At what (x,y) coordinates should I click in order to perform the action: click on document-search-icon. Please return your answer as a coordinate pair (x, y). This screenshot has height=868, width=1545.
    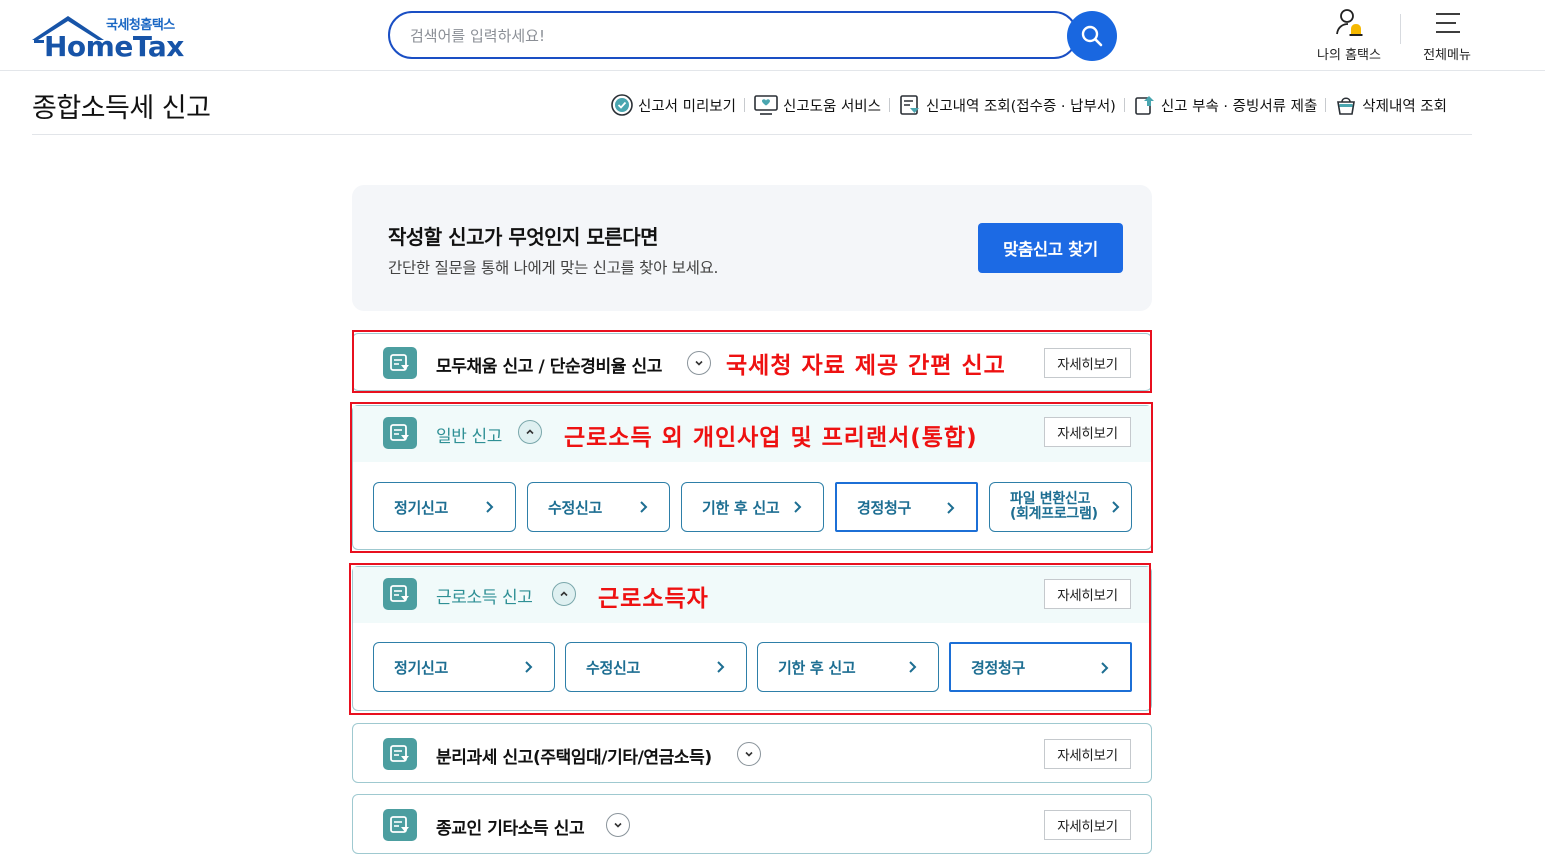
    Looking at the image, I should click on (909, 105).